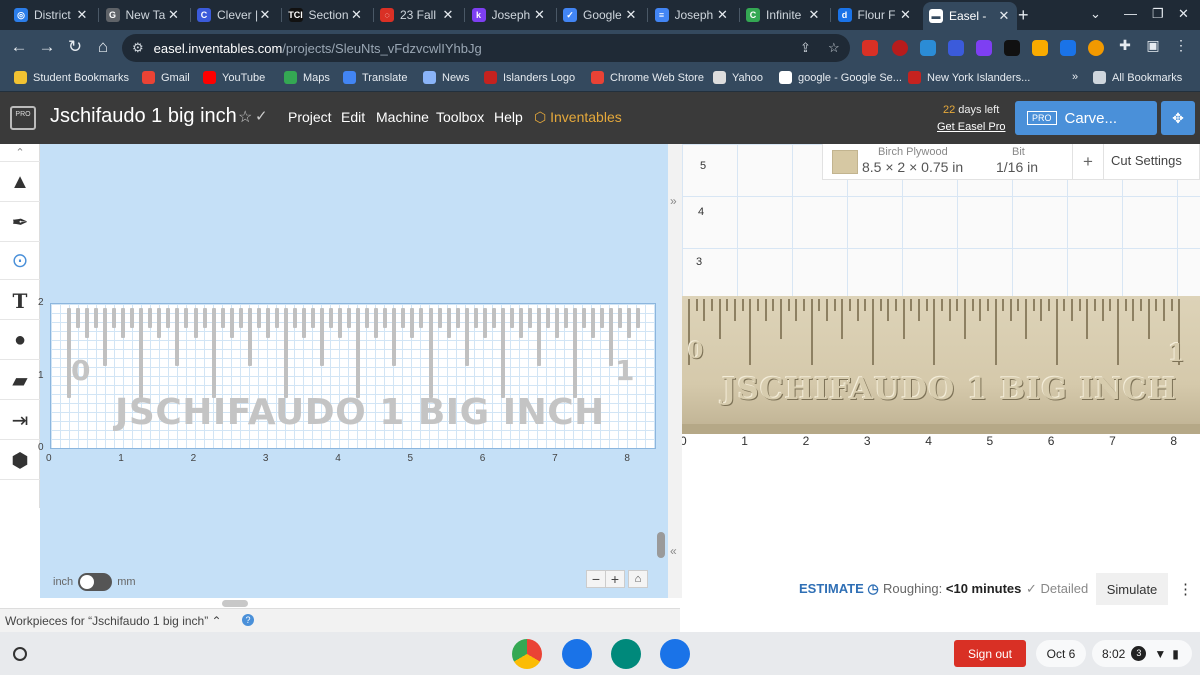 The image size is (1200, 675). I want to click on bookmark-item: Gmail, so click(166, 77).